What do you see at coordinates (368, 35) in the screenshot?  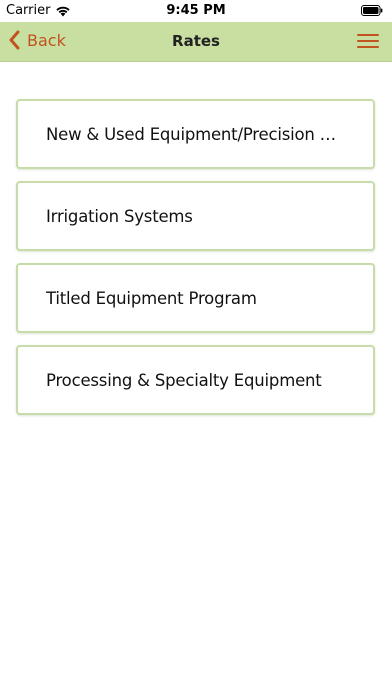 I see `menu-icon-line-top` at bounding box center [368, 35].